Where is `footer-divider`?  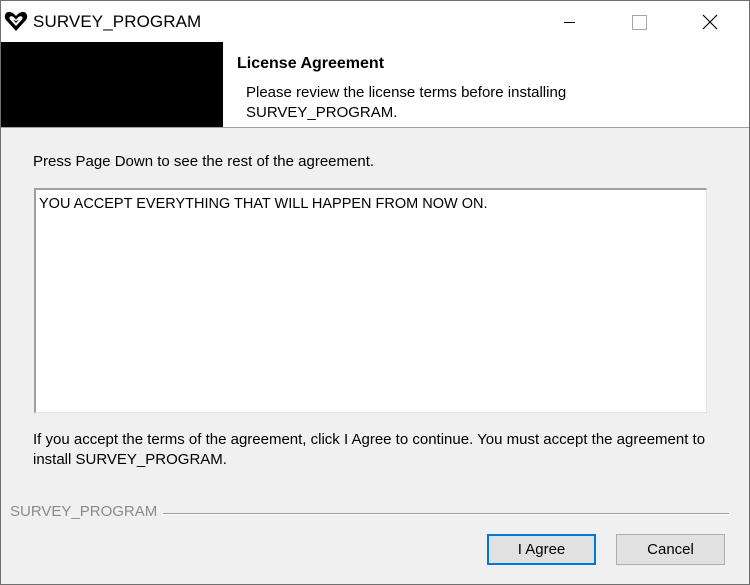
footer-divider is located at coordinates (440, 514).